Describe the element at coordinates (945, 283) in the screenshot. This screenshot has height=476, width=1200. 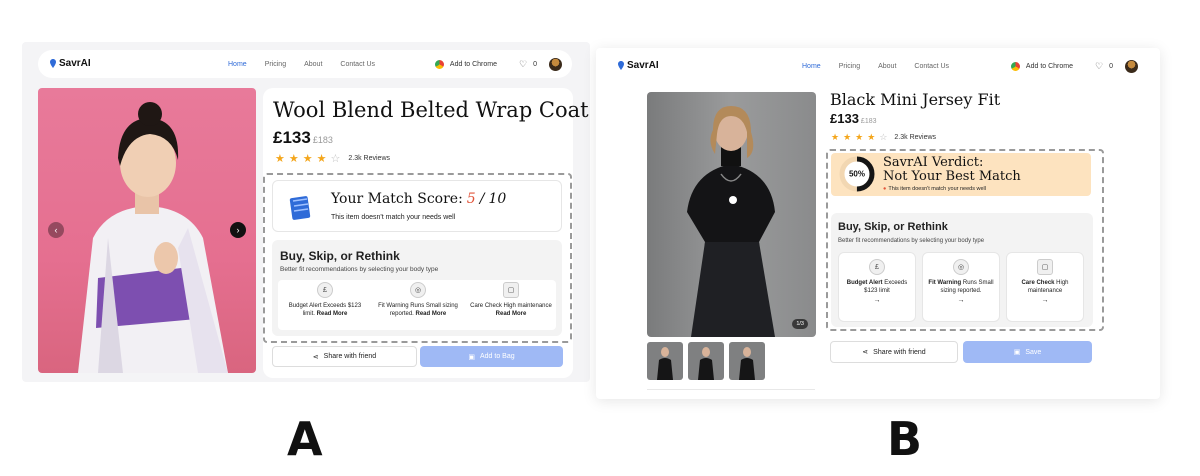
I see `fit-warning-label: Fit Warning` at that location.